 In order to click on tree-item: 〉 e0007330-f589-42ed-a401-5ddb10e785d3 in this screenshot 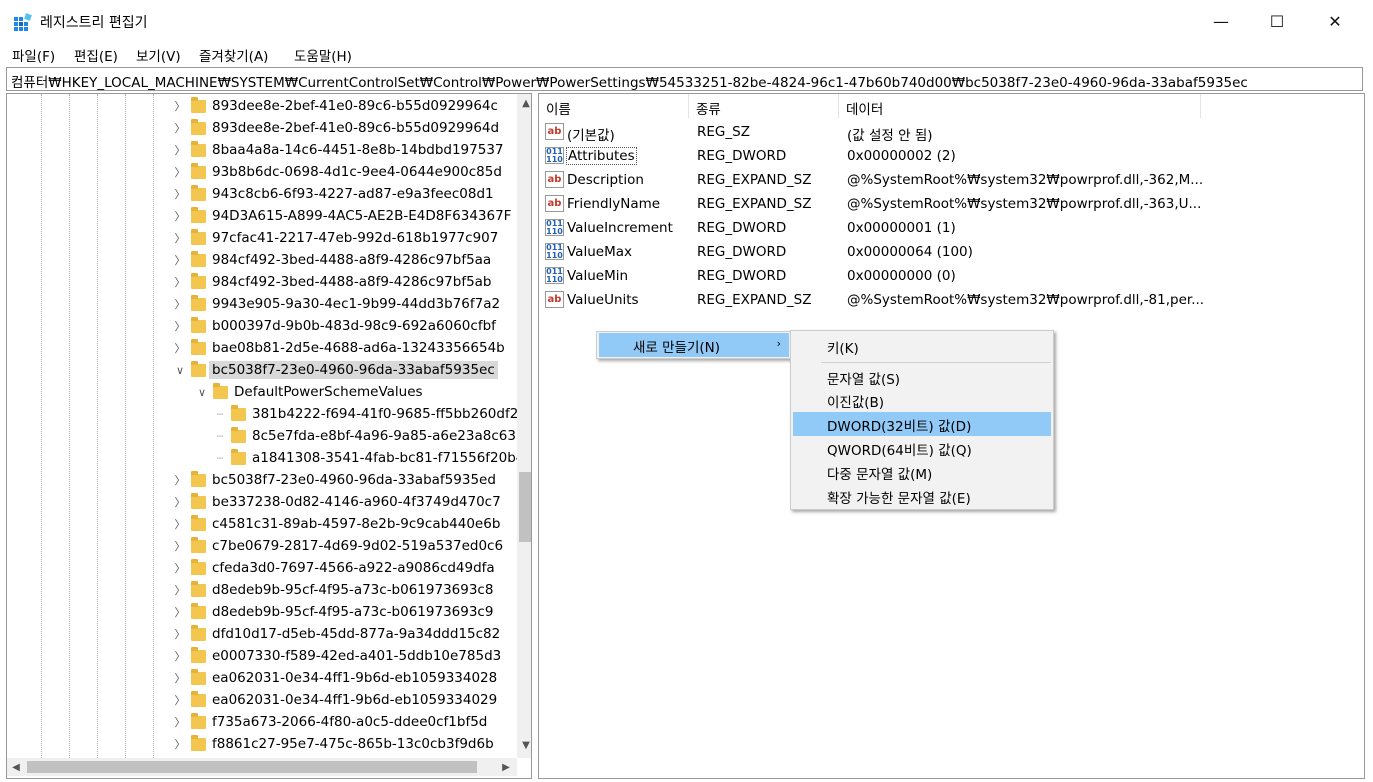, I will do `click(337, 656)`.